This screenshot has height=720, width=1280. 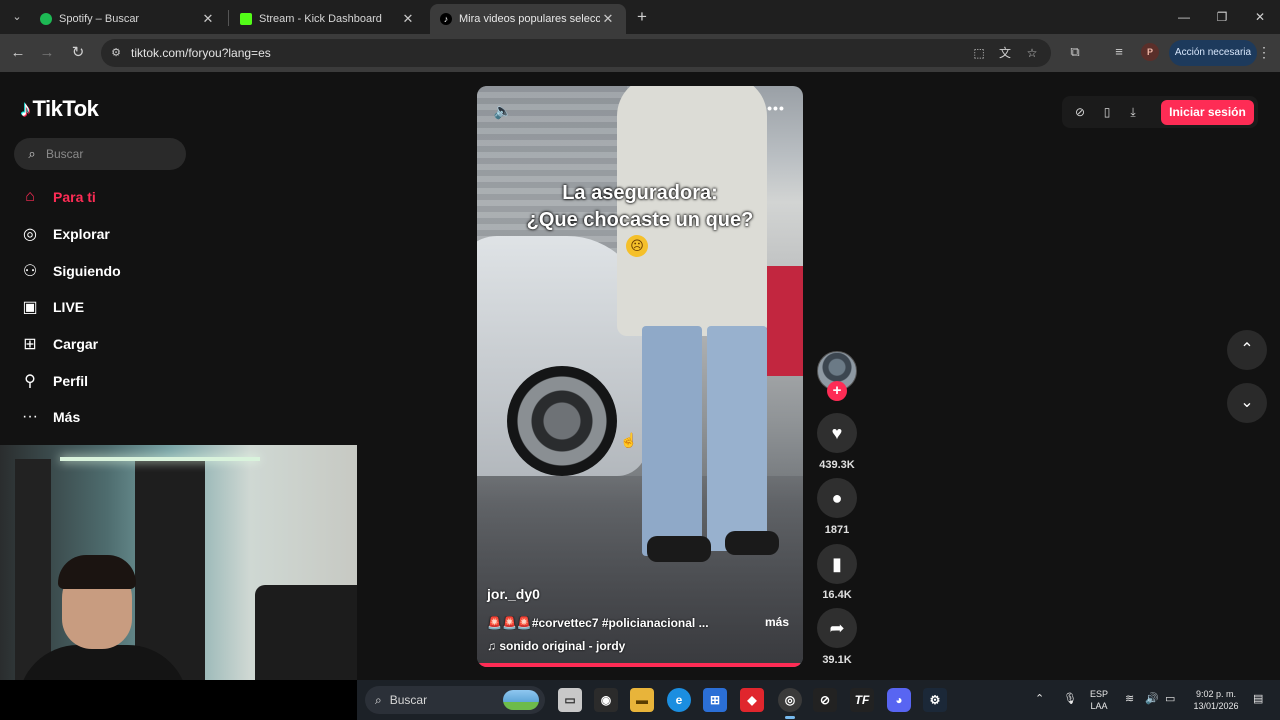 What do you see at coordinates (642, 700) in the screenshot?
I see `file-explorer-icon: ▬` at bounding box center [642, 700].